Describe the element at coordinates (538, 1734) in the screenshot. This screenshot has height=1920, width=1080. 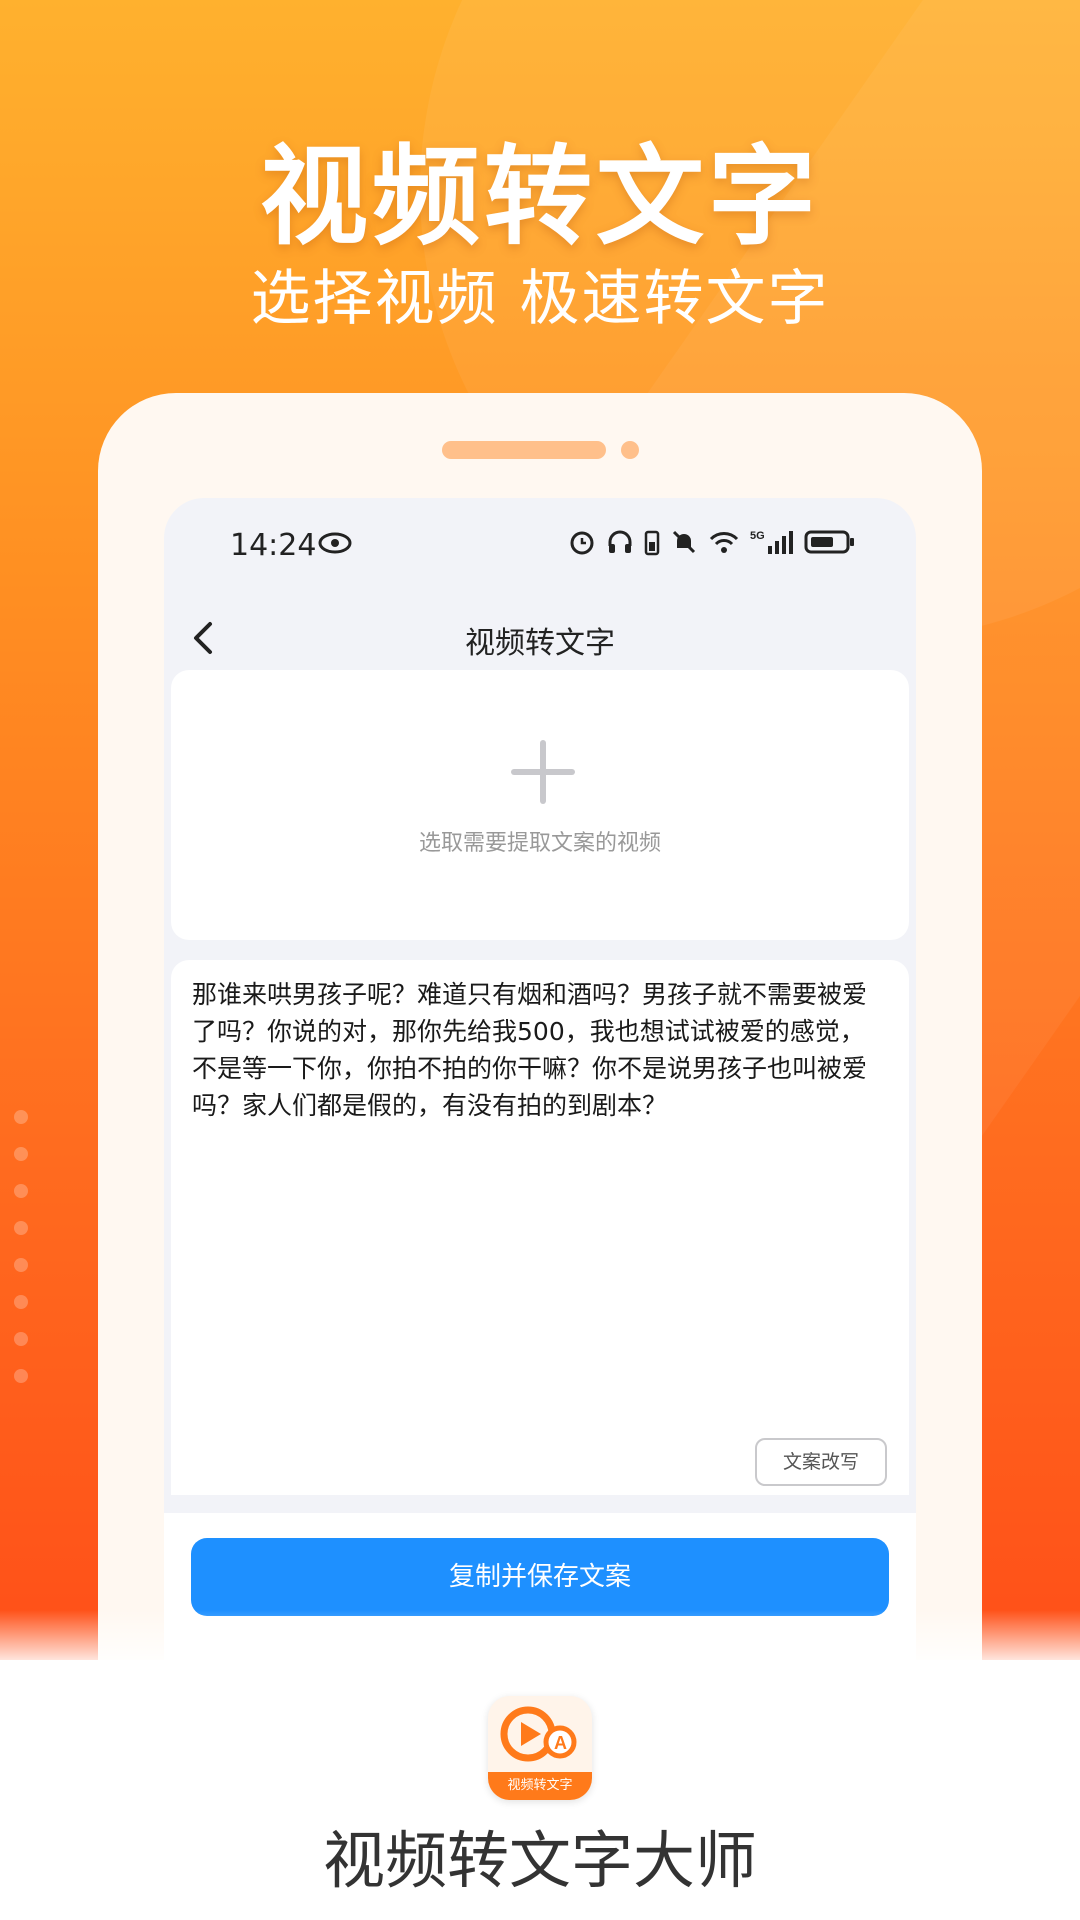
I see `play-icon: A` at that location.